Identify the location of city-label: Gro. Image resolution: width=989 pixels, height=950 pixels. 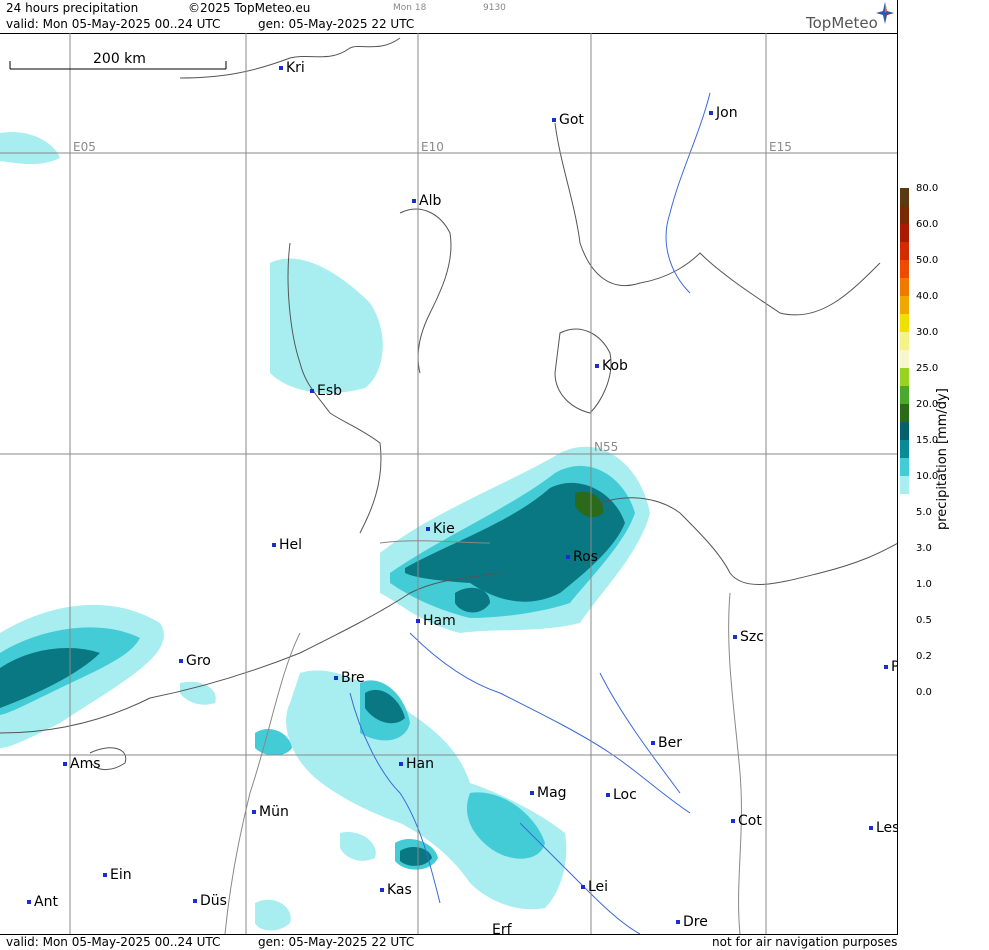
(198, 661).